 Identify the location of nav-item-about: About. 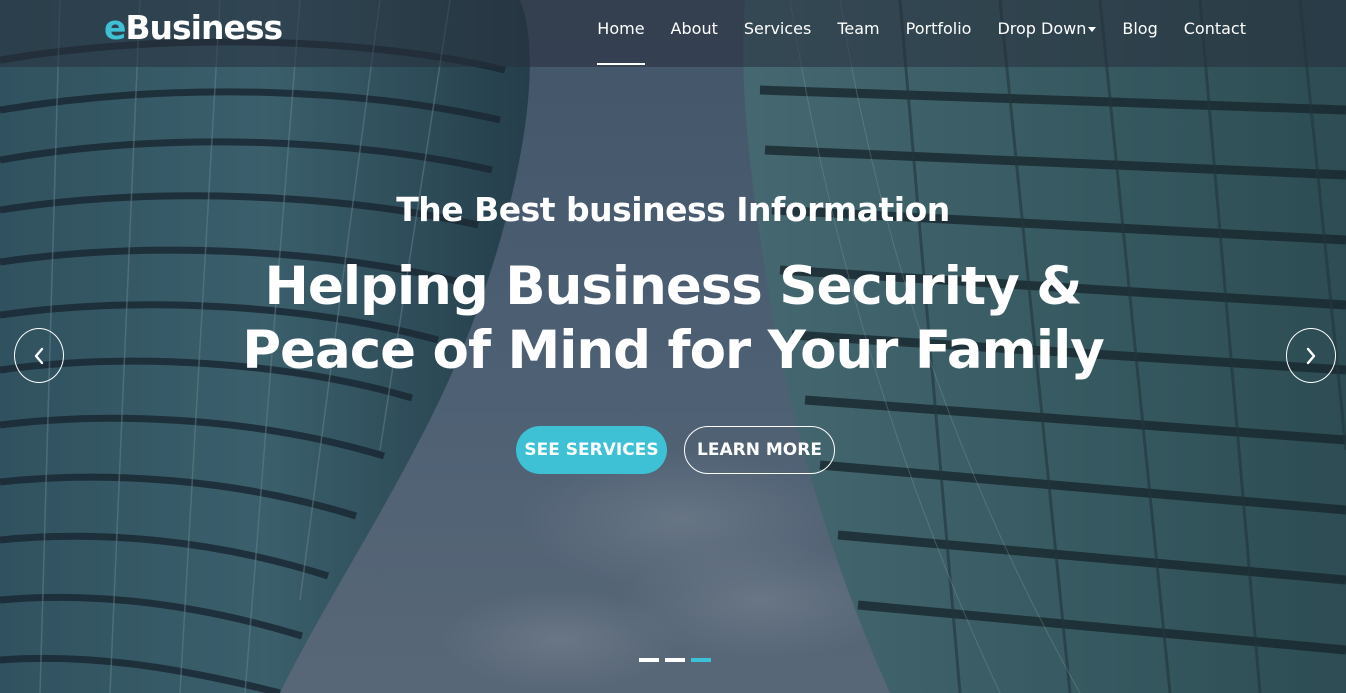
(694, 33).